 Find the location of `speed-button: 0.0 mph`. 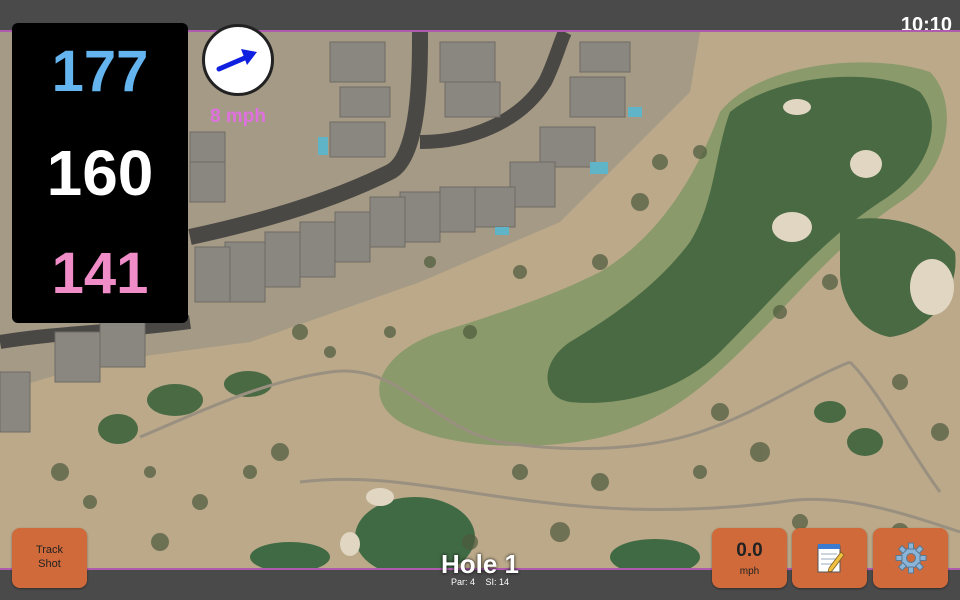

speed-button: 0.0 mph is located at coordinates (749, 558).